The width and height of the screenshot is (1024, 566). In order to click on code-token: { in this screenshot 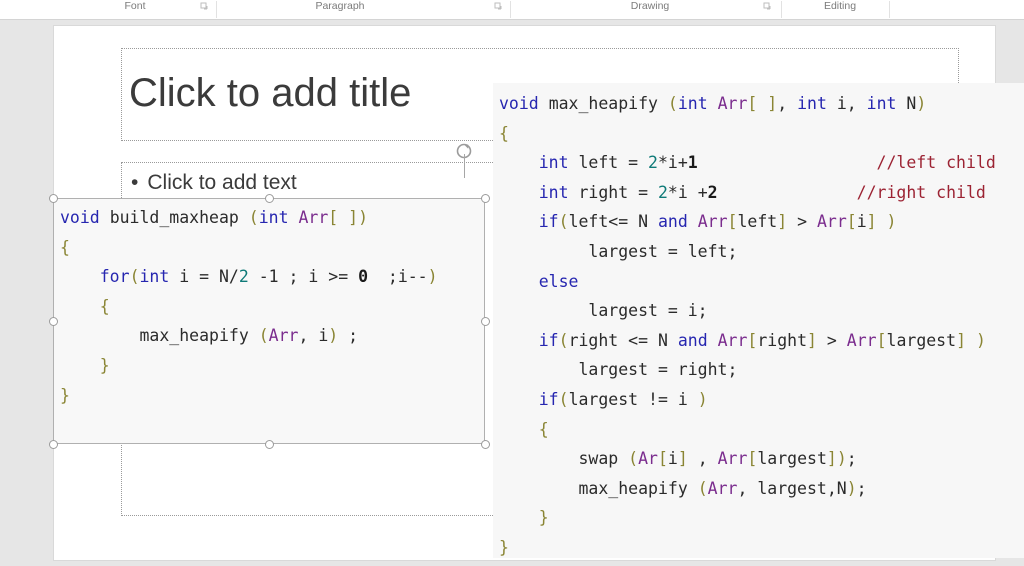, I will do `click(543, 429)`.